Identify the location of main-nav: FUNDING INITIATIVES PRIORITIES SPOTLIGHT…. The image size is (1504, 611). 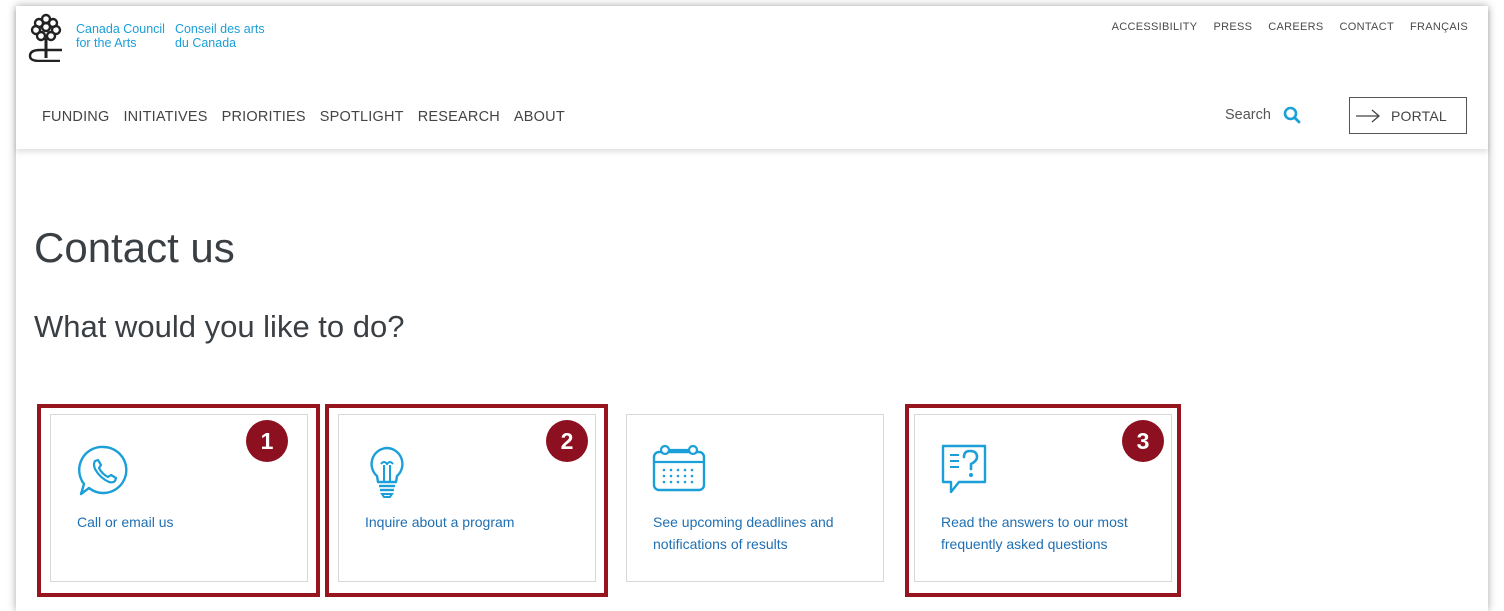
(310, 117).